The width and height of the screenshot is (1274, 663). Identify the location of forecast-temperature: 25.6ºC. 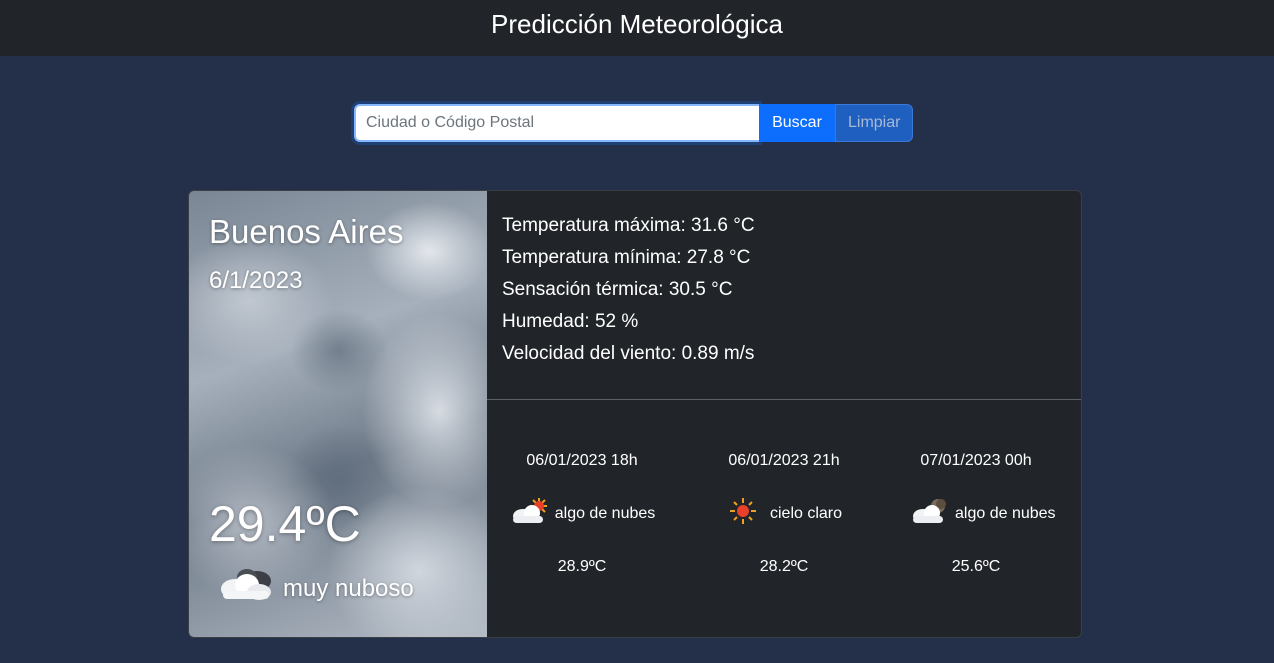
(976, 566).